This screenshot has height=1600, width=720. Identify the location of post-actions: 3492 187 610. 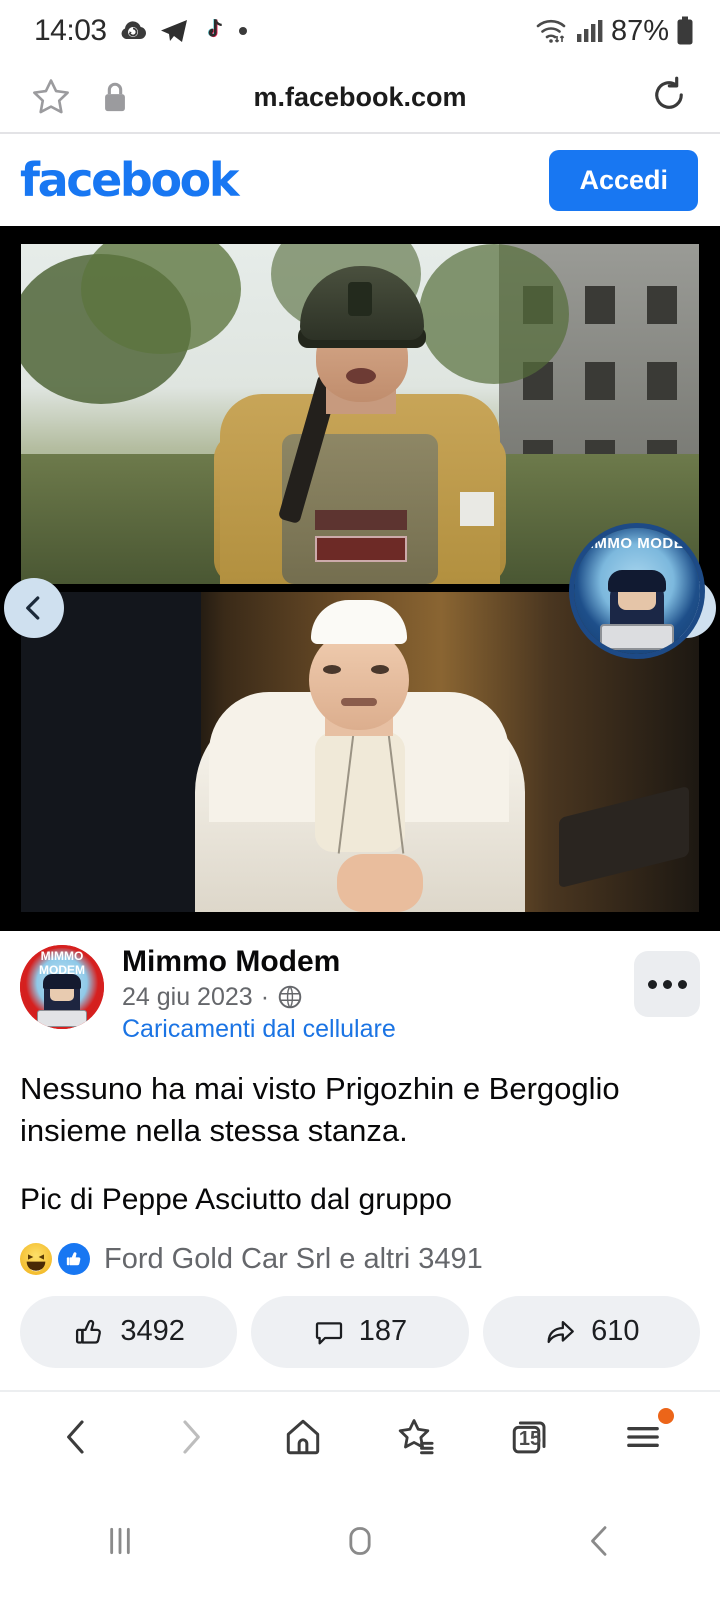
(360, 1331).